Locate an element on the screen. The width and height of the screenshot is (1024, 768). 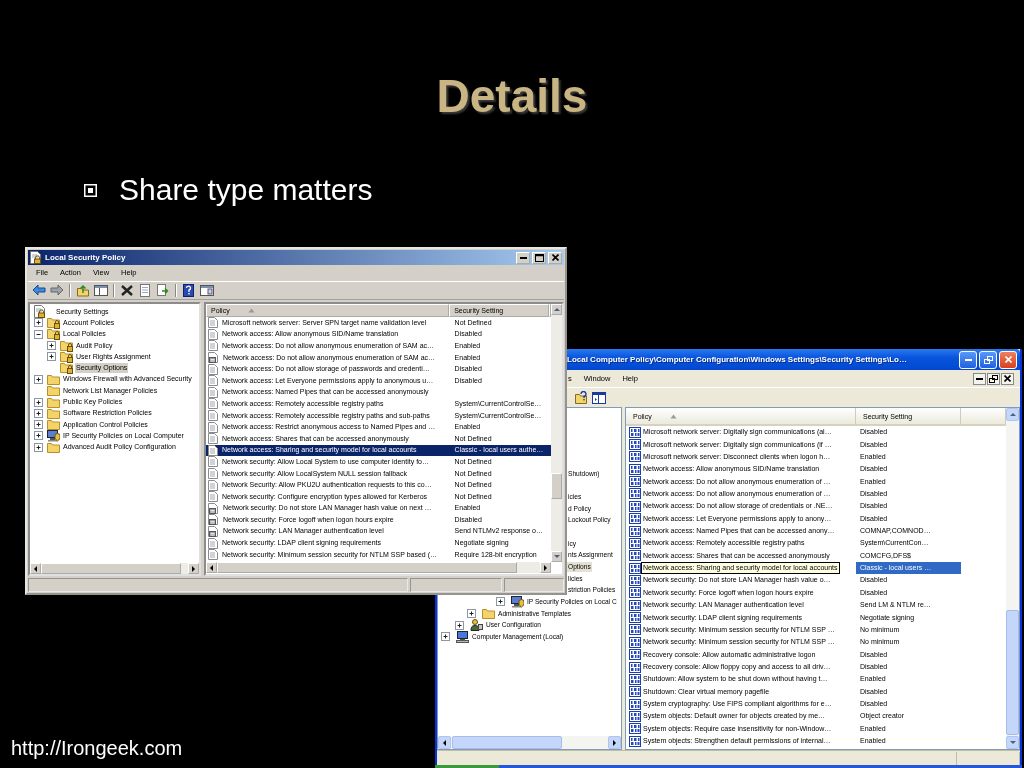
help-icon is located at coordinates (189, 290).